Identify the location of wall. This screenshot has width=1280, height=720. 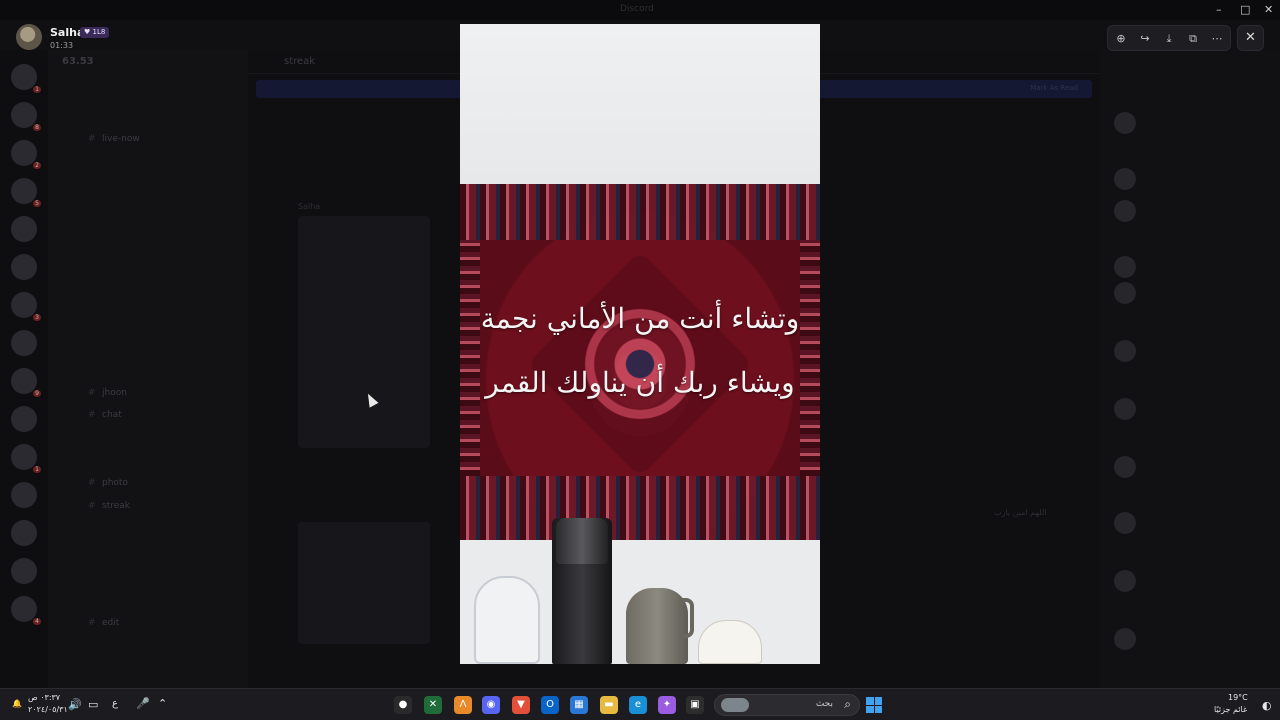
(640, 105).